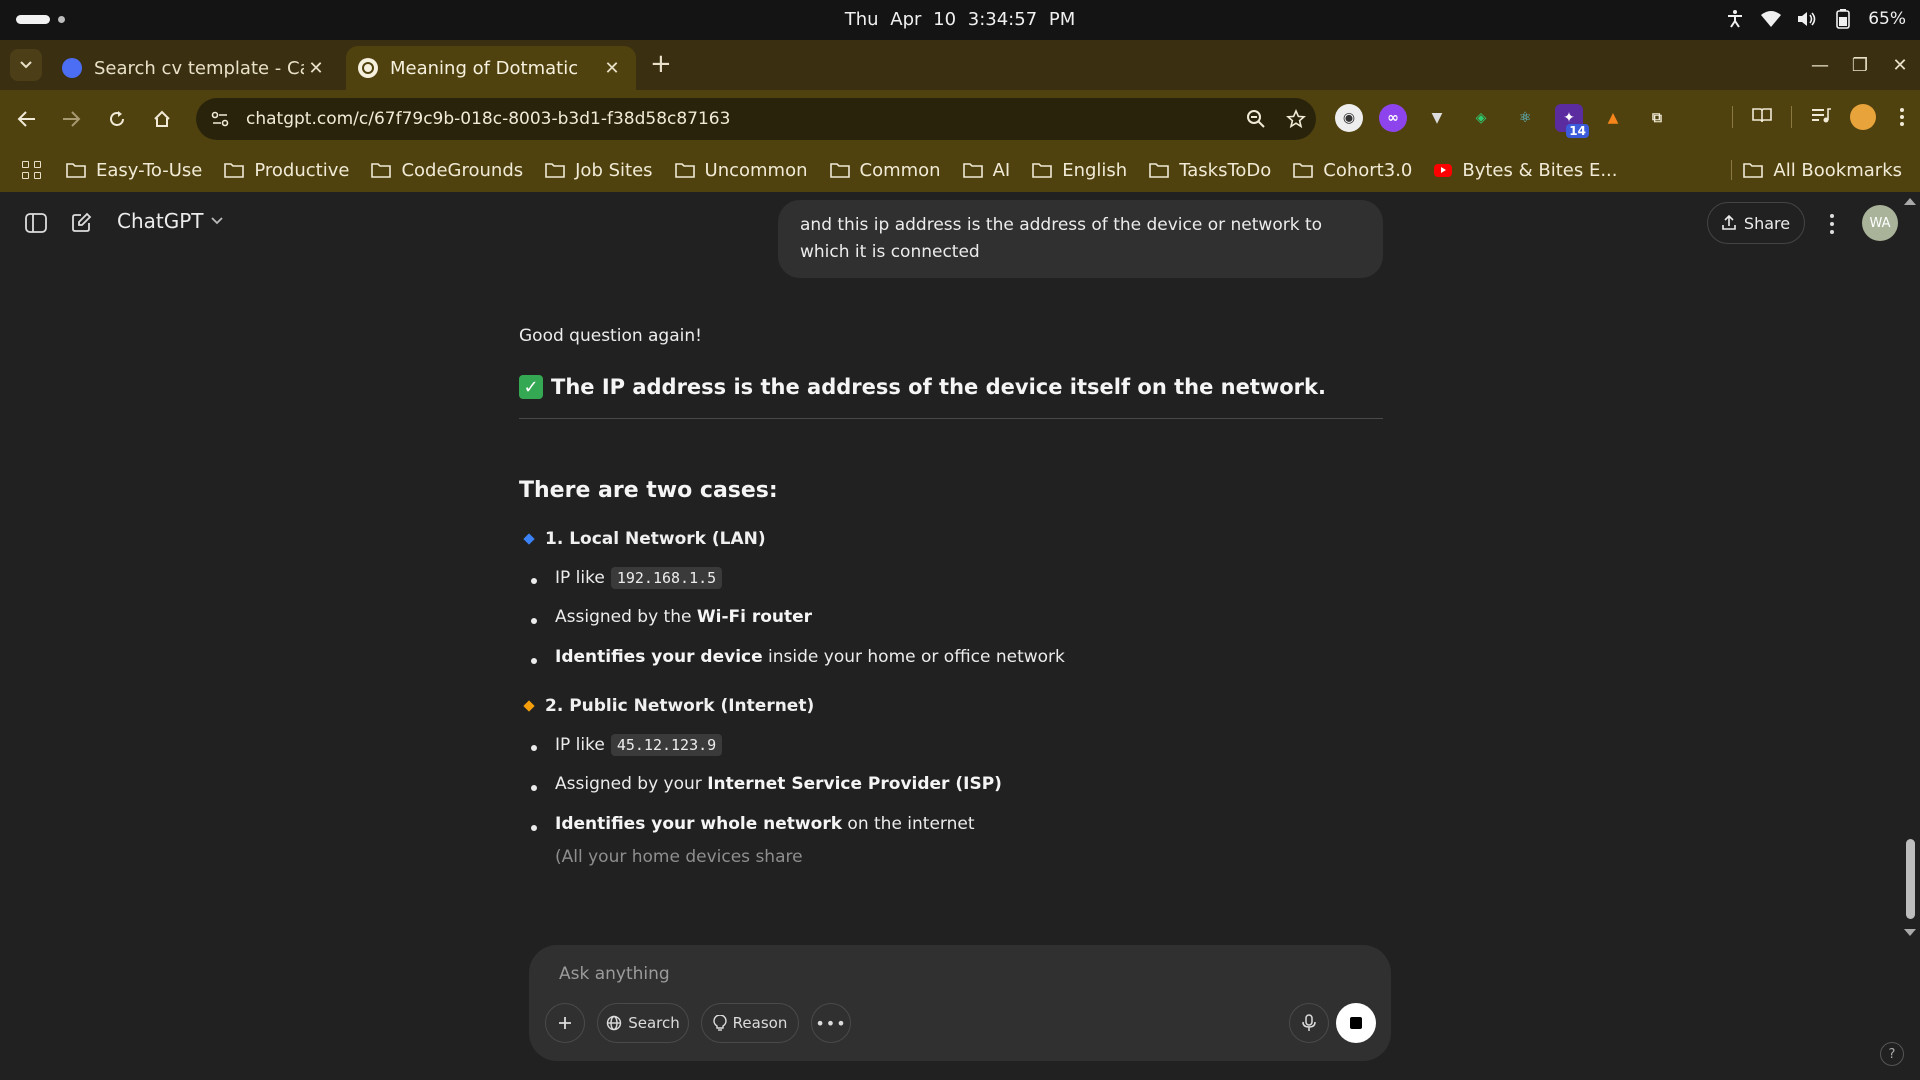 The height and width of the screenshot is (1080, 1920). What do you see at coordinates (1349, 118) in the screenshot?
I see `owl-extension-icon: ◉` at bounding box center [1349, 118].